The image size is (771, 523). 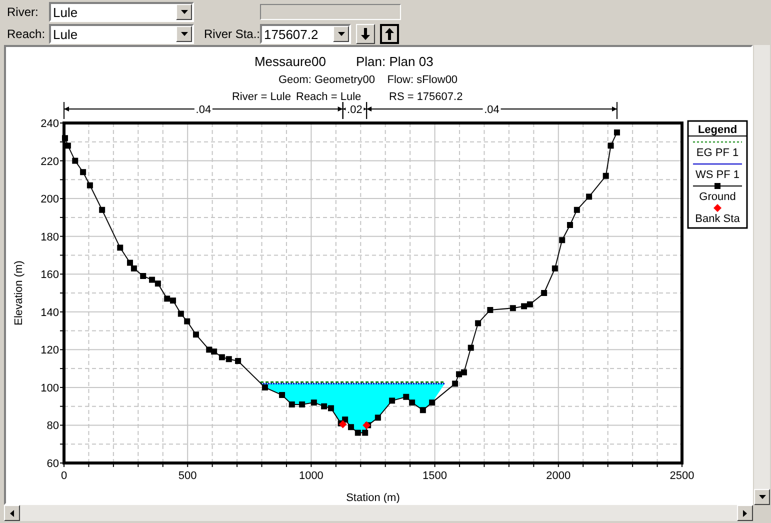 What do you see at coordinates (26, 34) in the screenshot?
I see `reach-label: Reach:` at bounding box center [26, 34].